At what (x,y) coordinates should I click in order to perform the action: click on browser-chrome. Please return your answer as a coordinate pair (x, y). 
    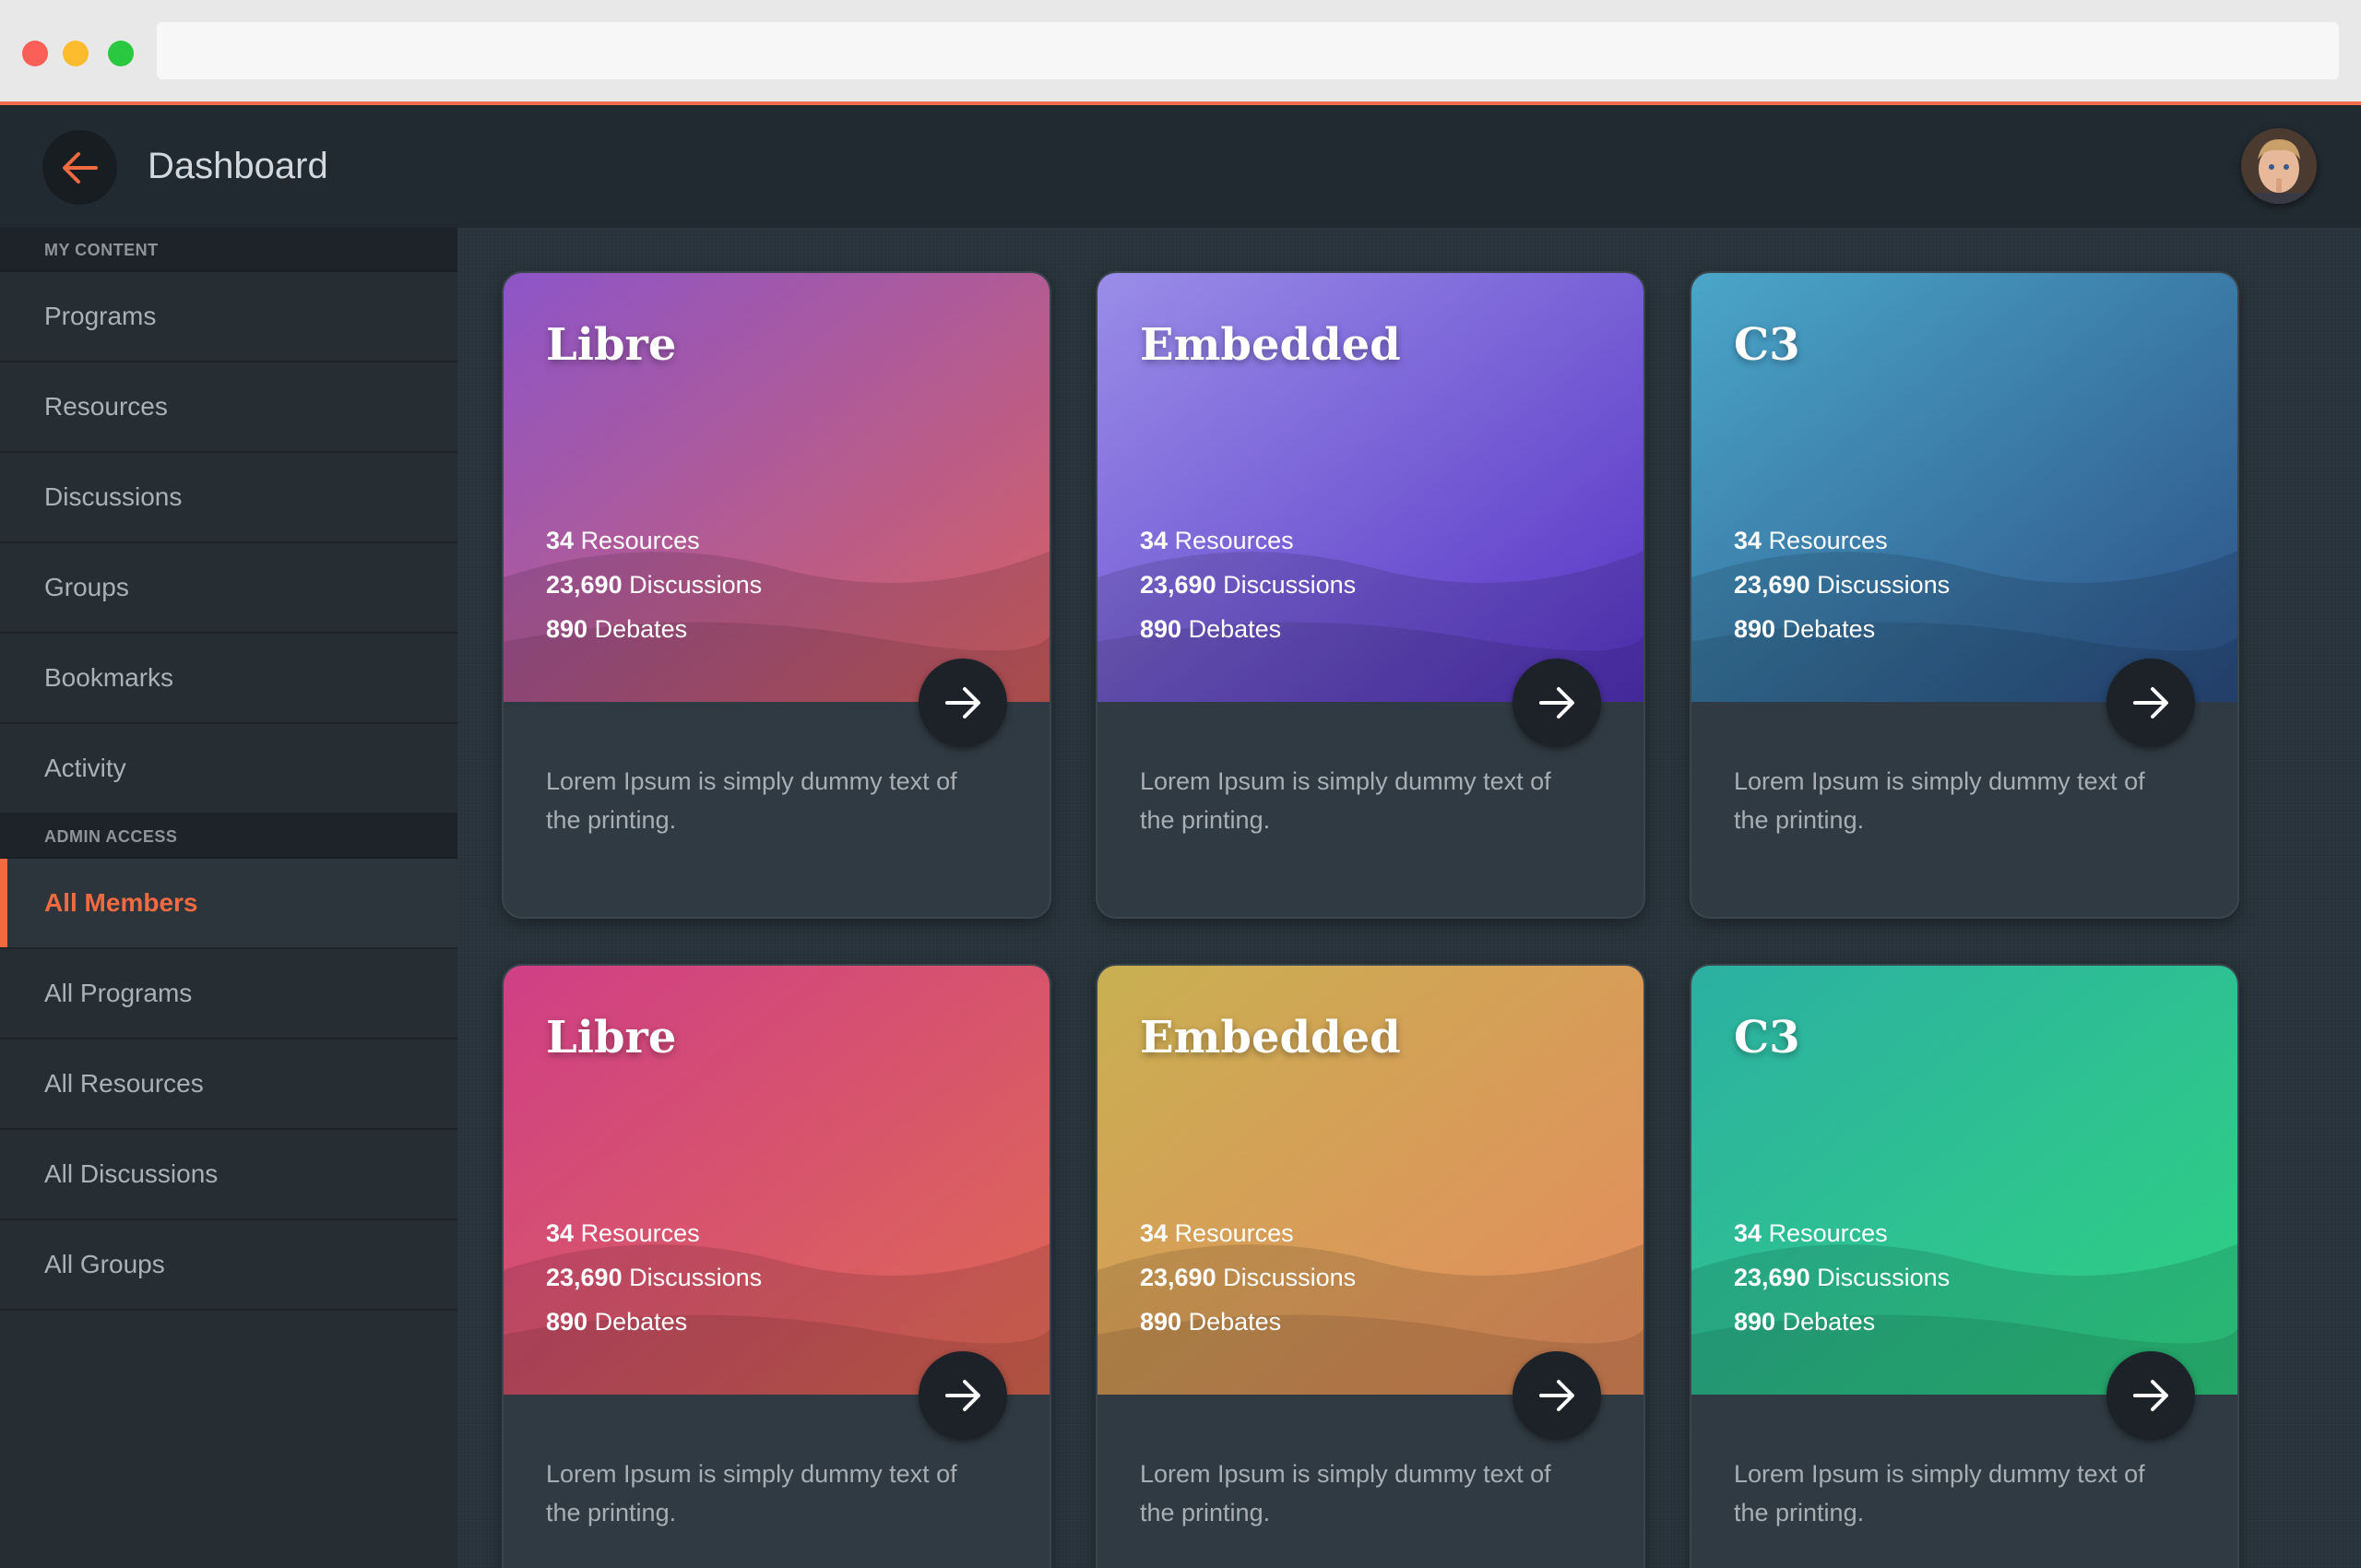
    Looking at the image, I should click on (1180, 52).